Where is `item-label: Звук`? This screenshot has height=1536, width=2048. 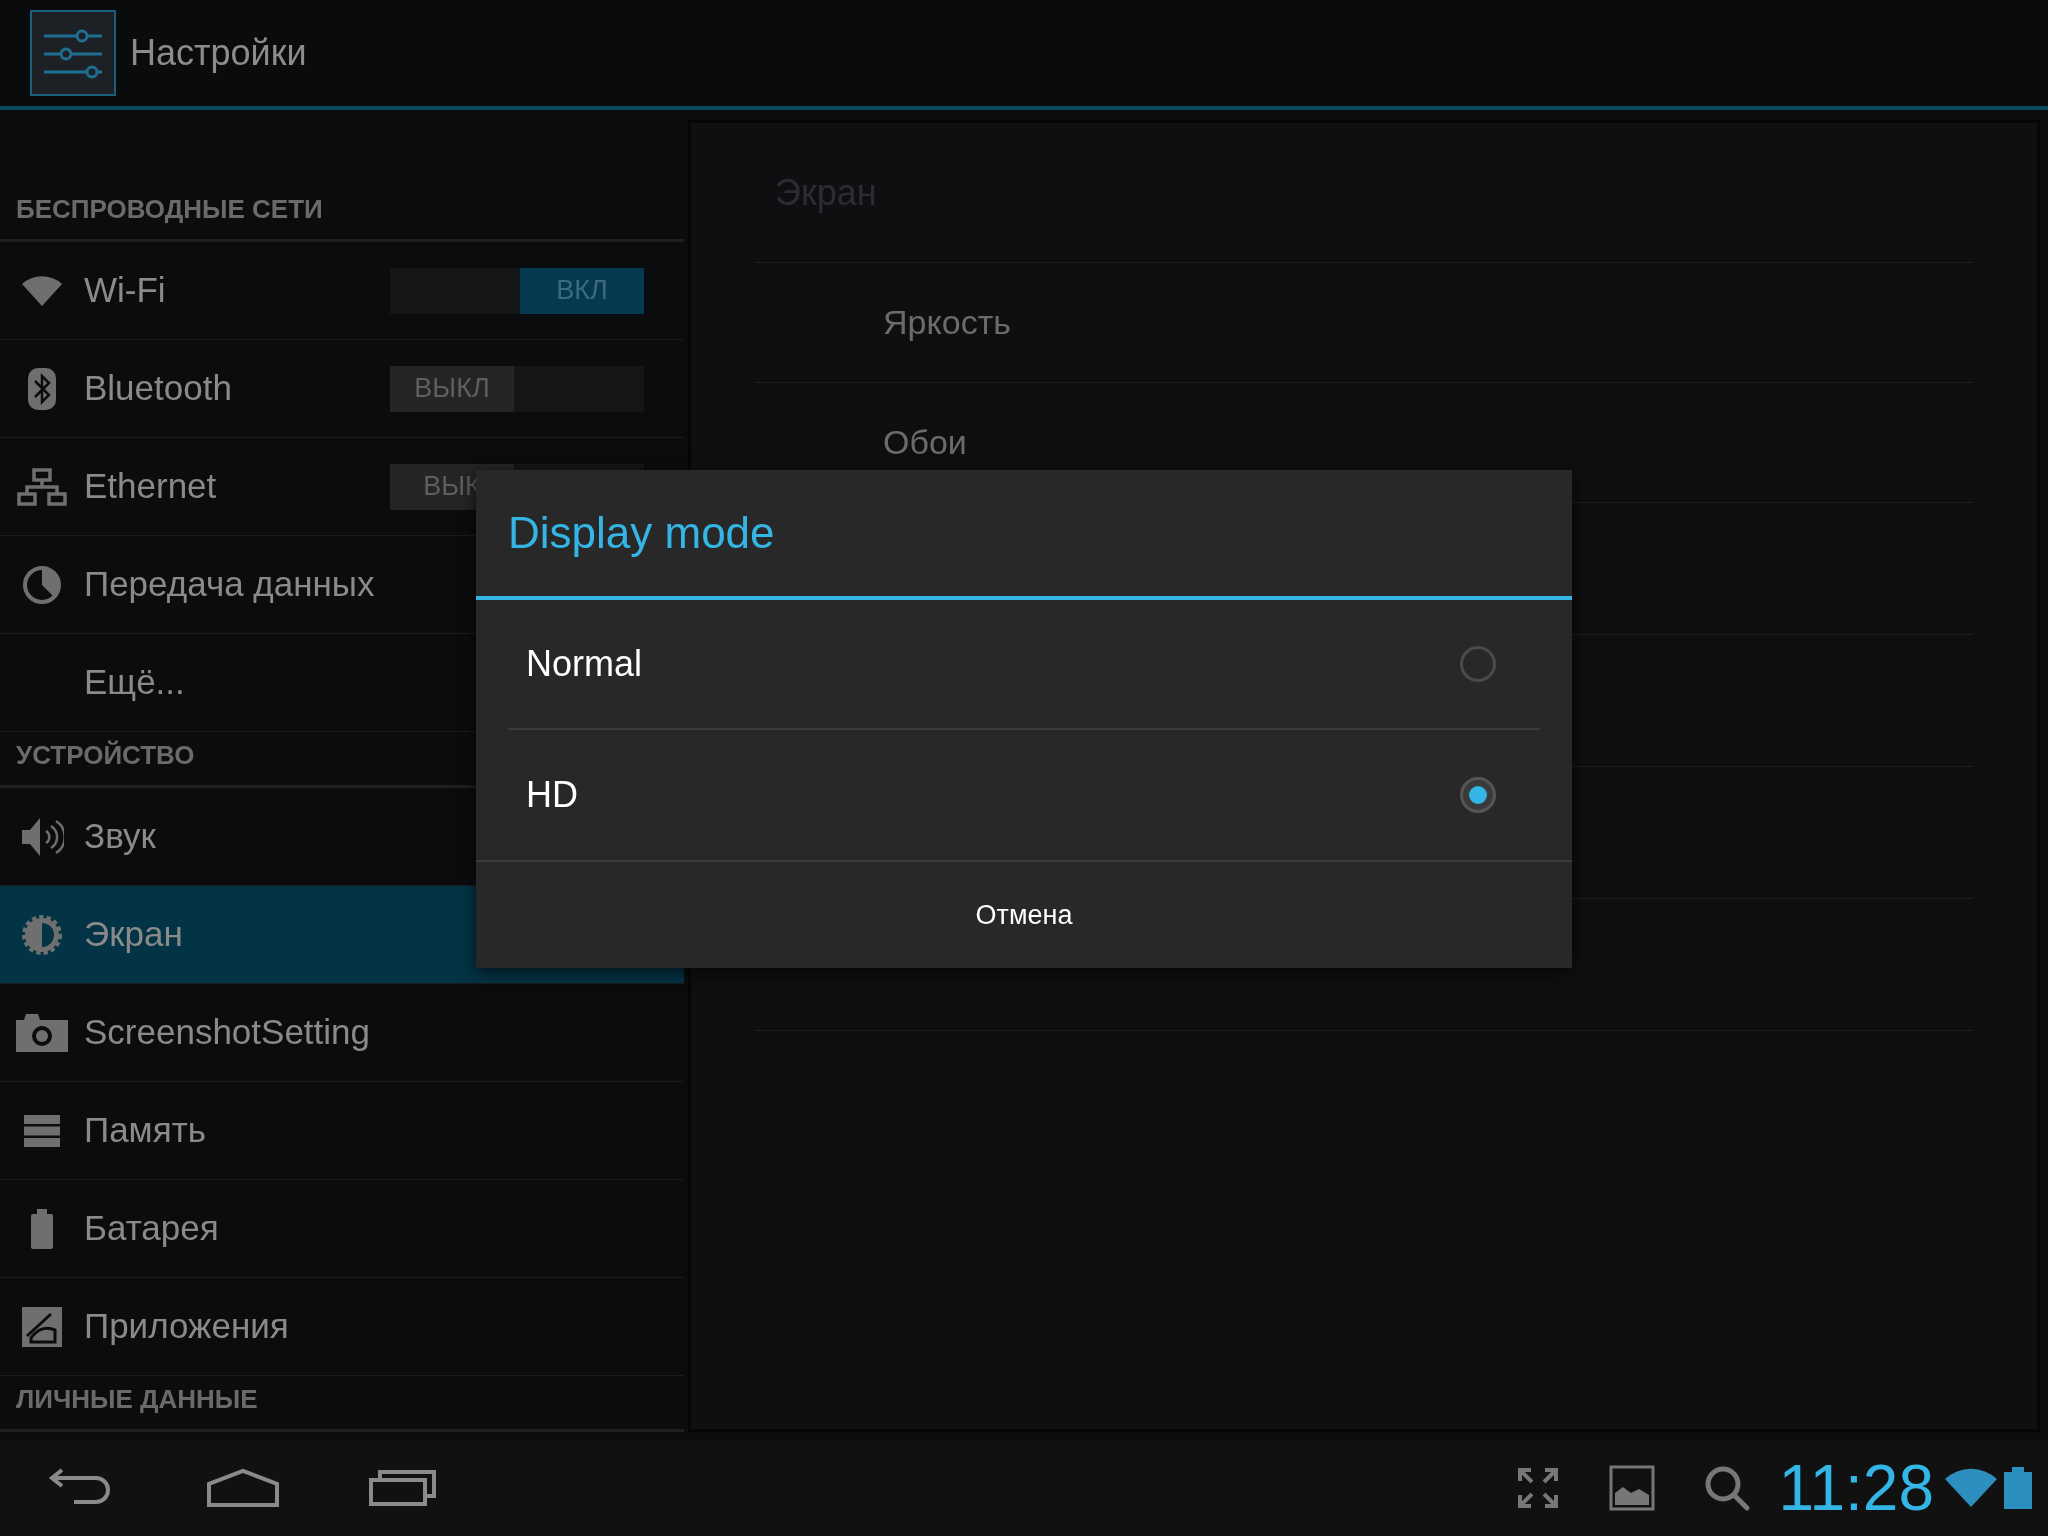
item-label: Звук is located at coordinates (120, 836).